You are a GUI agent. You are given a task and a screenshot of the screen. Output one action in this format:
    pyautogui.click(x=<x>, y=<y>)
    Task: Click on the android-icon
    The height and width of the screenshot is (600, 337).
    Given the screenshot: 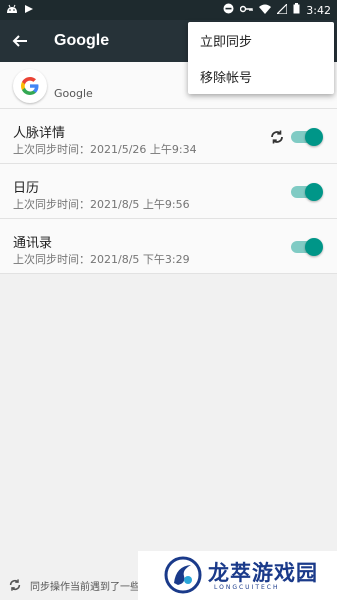 What is the action you would take?
    pyautogui.click(x=12, y=10)
    